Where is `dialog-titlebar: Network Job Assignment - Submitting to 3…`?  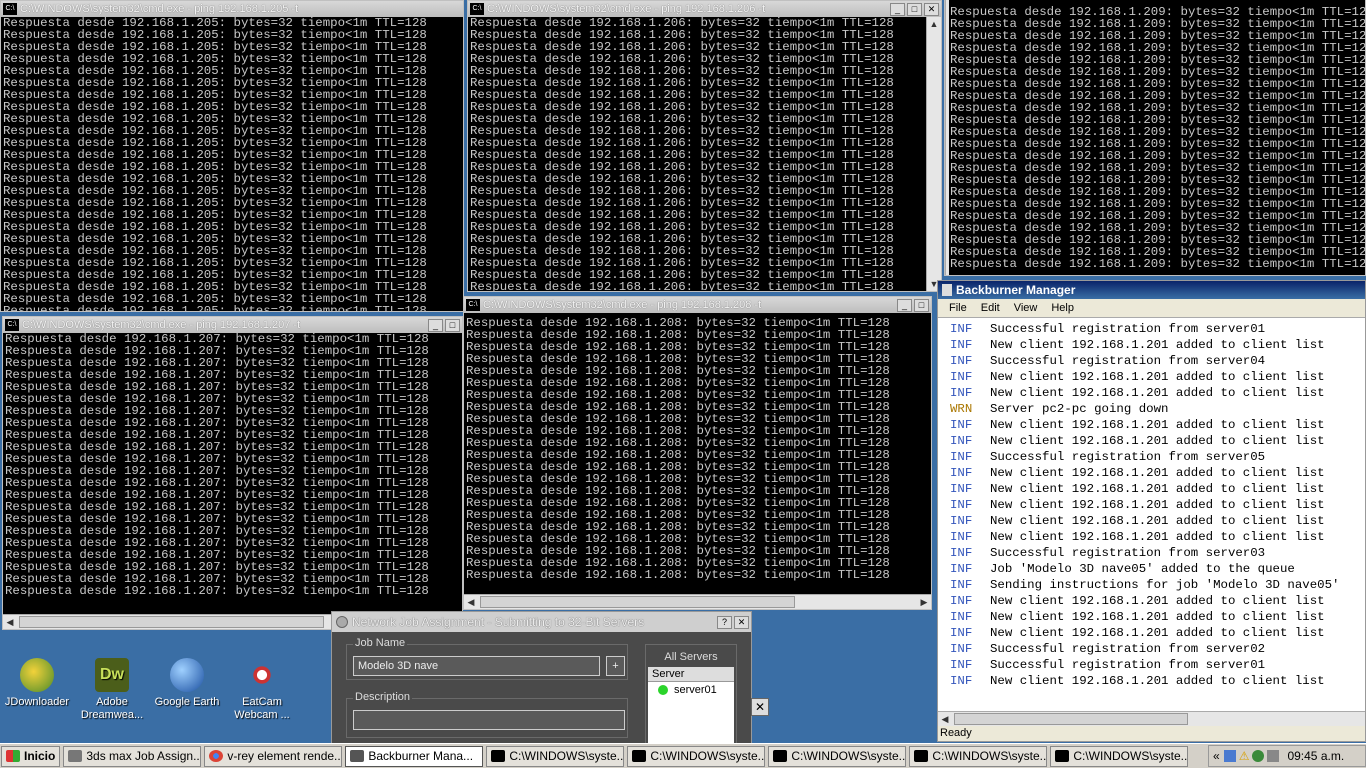
dialog-titlebar: Network Job Assignment - Submitting to 3… is located at coordinates (541, 622).